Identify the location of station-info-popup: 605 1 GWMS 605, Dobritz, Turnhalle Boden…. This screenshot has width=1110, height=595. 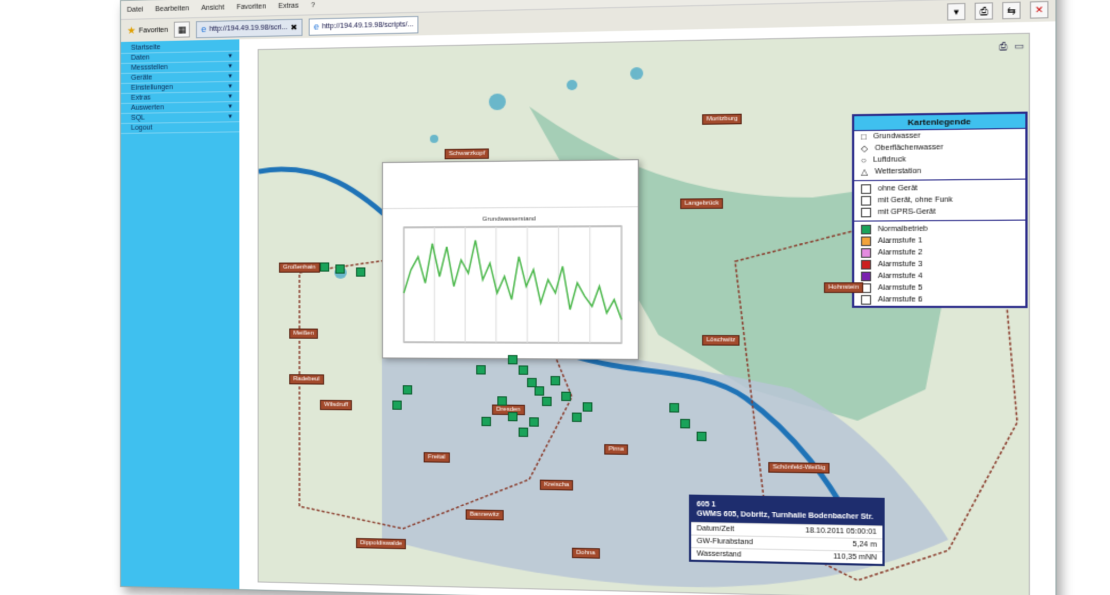
(786, 530).